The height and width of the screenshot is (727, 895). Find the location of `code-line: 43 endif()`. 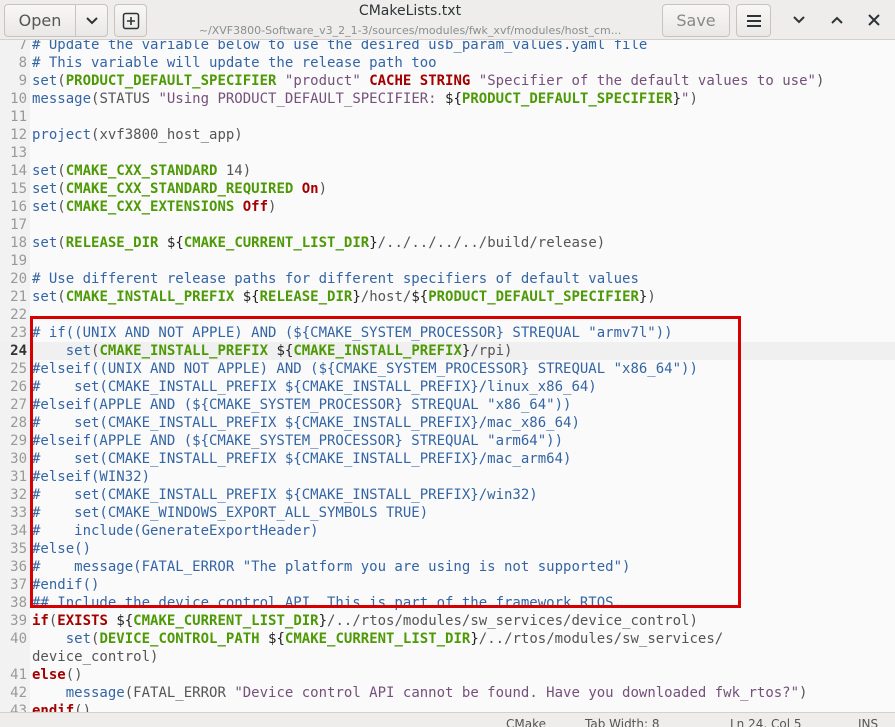

code-line: 43 endif() is located at coordinates (447, 707).